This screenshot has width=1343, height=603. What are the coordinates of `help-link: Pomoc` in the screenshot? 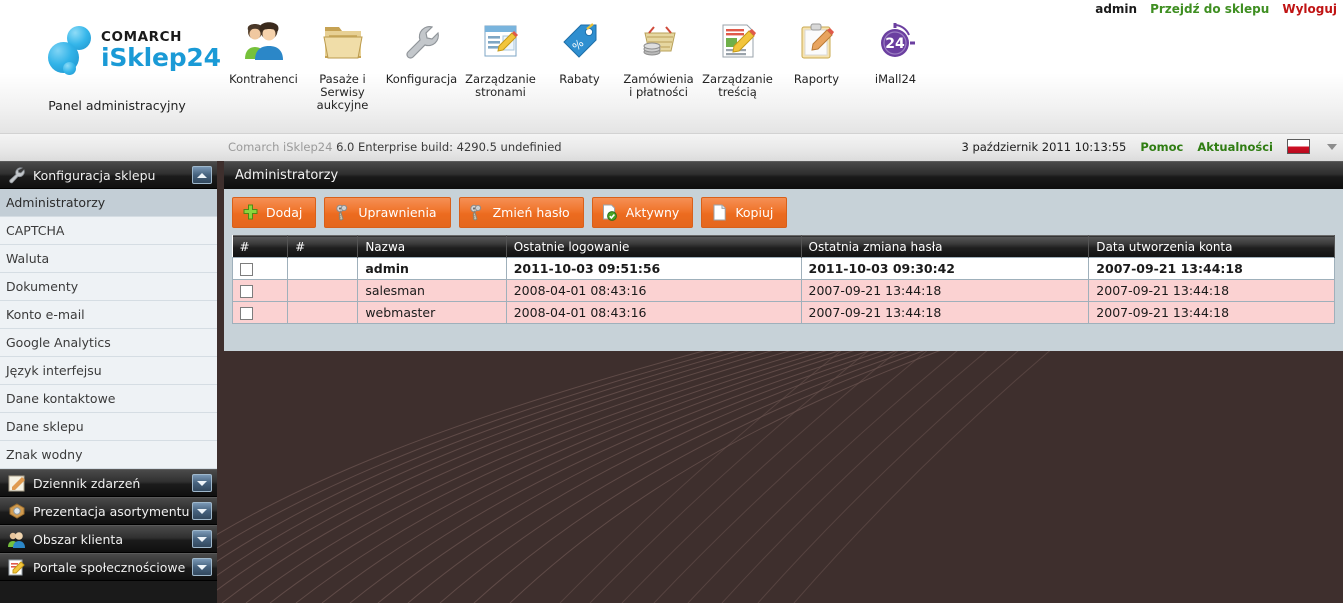 It's located at (1161, 147).